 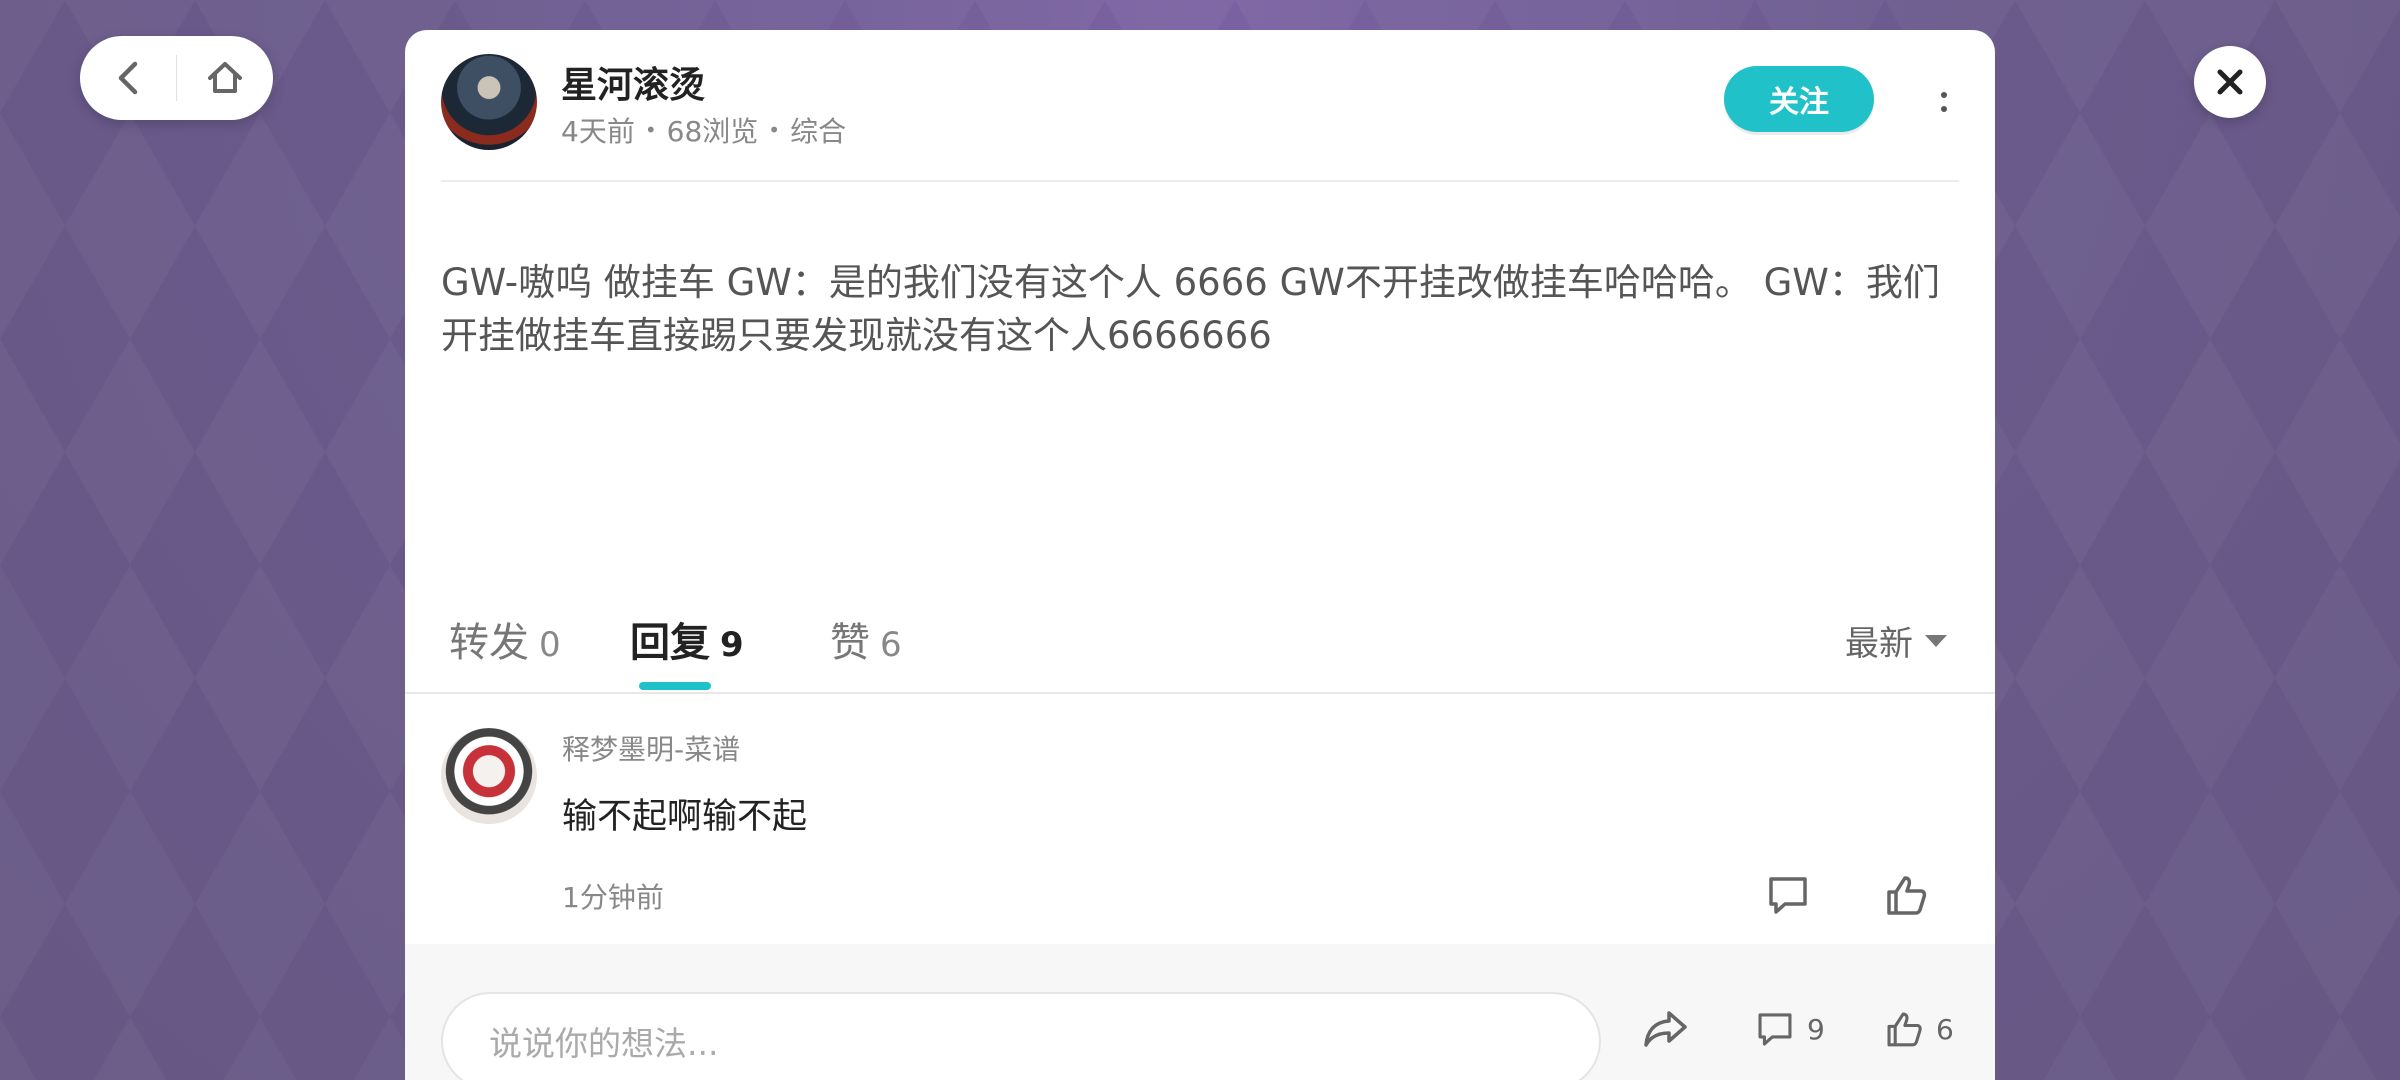 What do you see at coordinates (685, 817) in the screenshot?
I see `comment-text: 输不起啊输不起` at bounding box center [685, 817].